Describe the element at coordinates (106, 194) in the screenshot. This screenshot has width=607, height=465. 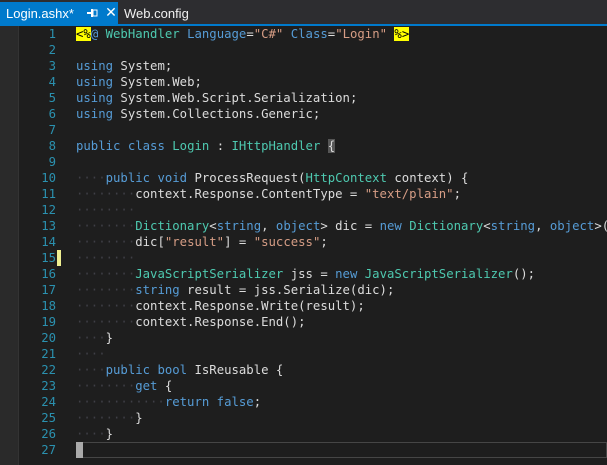
I see `code-token: ········` at that location.